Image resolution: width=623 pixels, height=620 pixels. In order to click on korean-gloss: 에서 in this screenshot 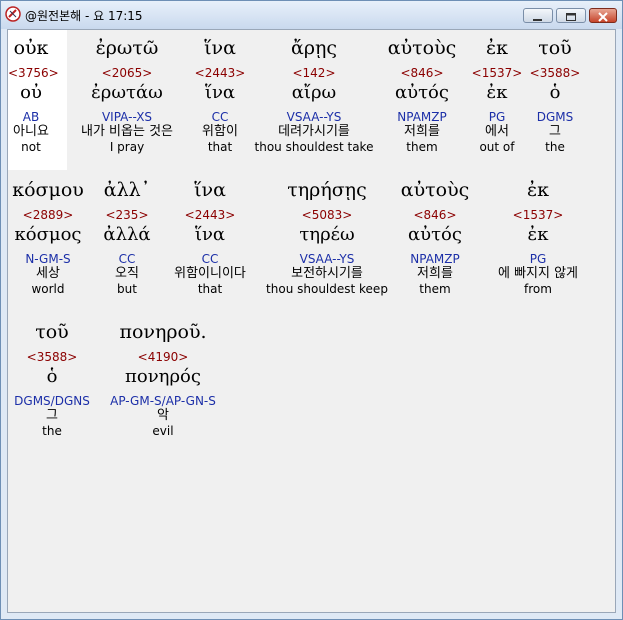, I will do `click(497, 131)`.